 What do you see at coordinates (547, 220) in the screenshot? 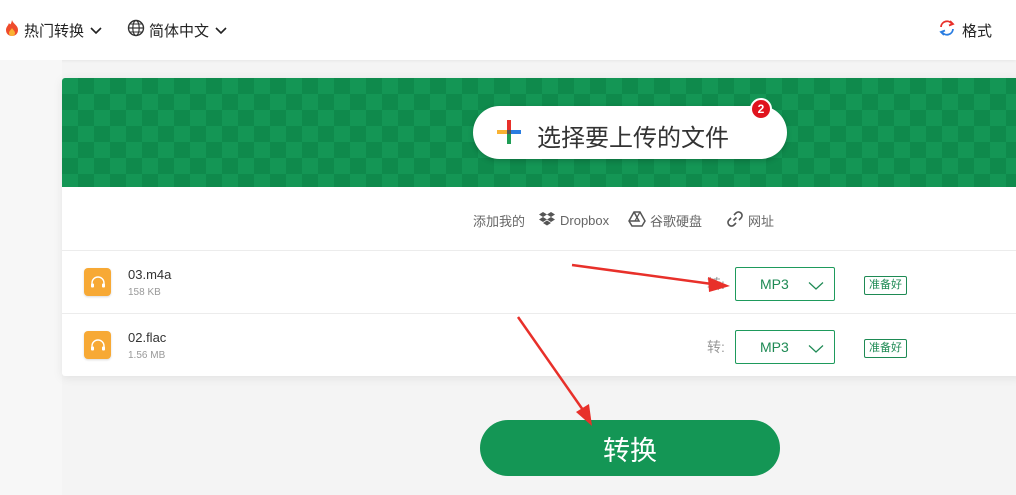
I see `dropbox-icon` at bounding box center [547, 220].